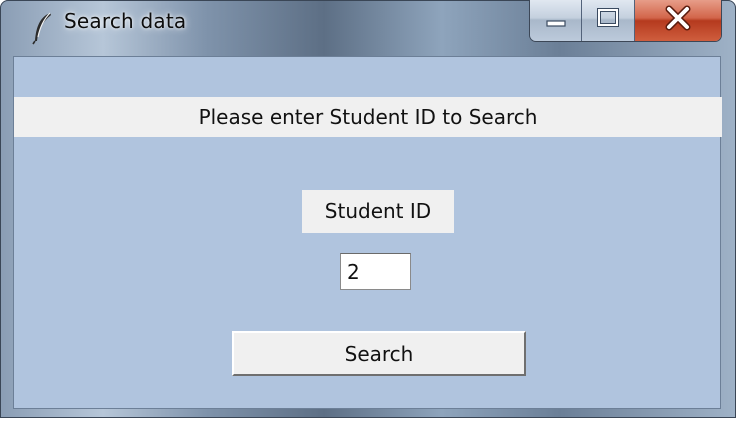 Image resolution: width=736 pixels, height=421 pixels. I want to click on instruction-banner: Please enter Student ID to Search, so click(368, 117).